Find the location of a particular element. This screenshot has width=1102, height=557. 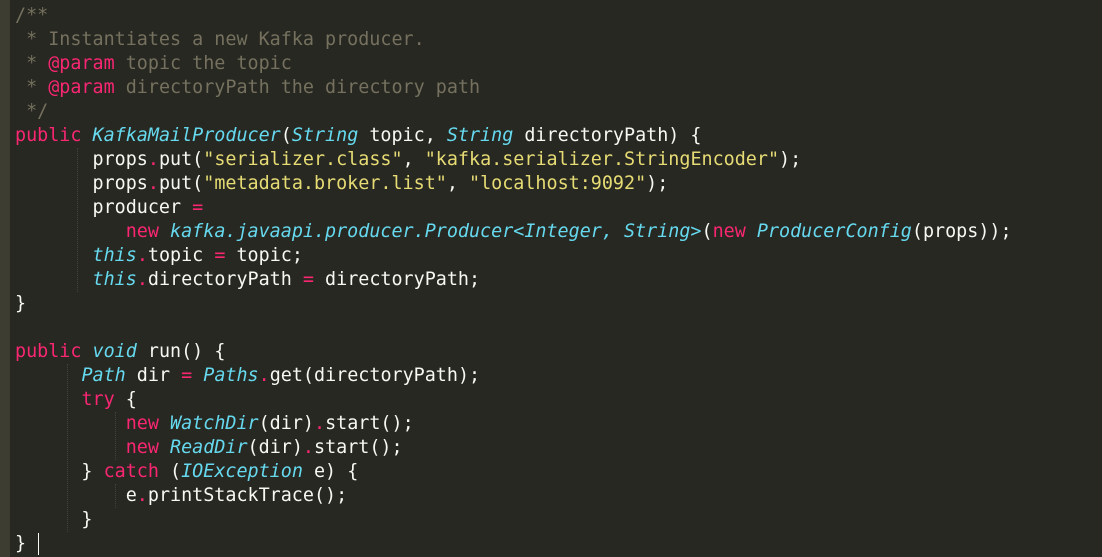

code-line: * @param topic the topic is located at coordinates (513, 64).